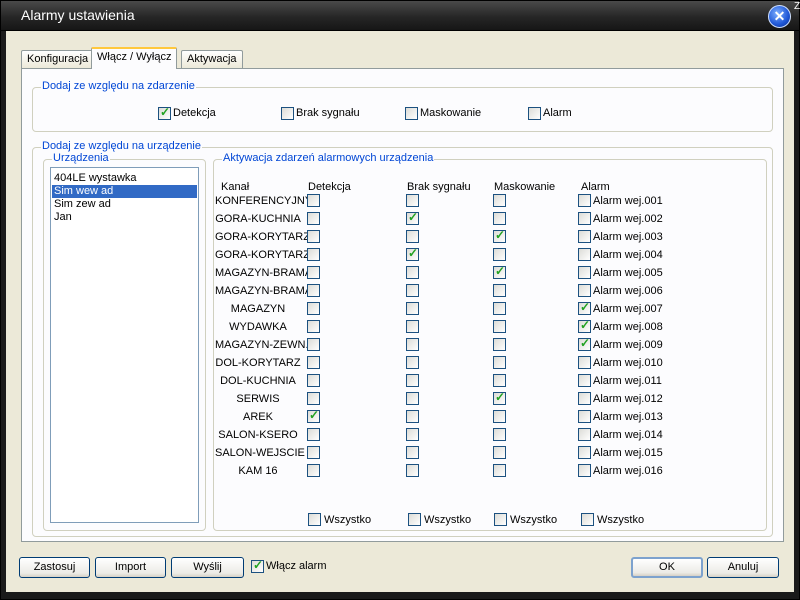  Describe the element at coordinates (743, 567) in the screenshot. I see `cancel-button: Anuluj` at that location.